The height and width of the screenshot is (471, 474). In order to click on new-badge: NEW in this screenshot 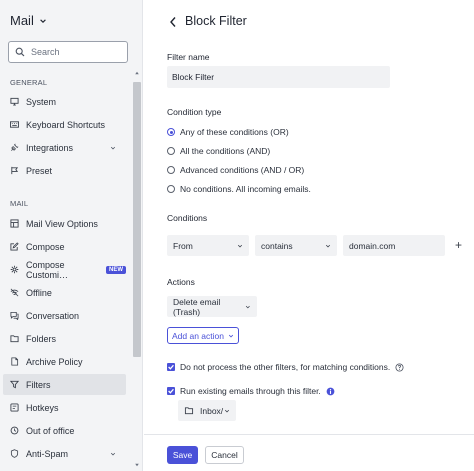, I will do `click(116, 269)`.